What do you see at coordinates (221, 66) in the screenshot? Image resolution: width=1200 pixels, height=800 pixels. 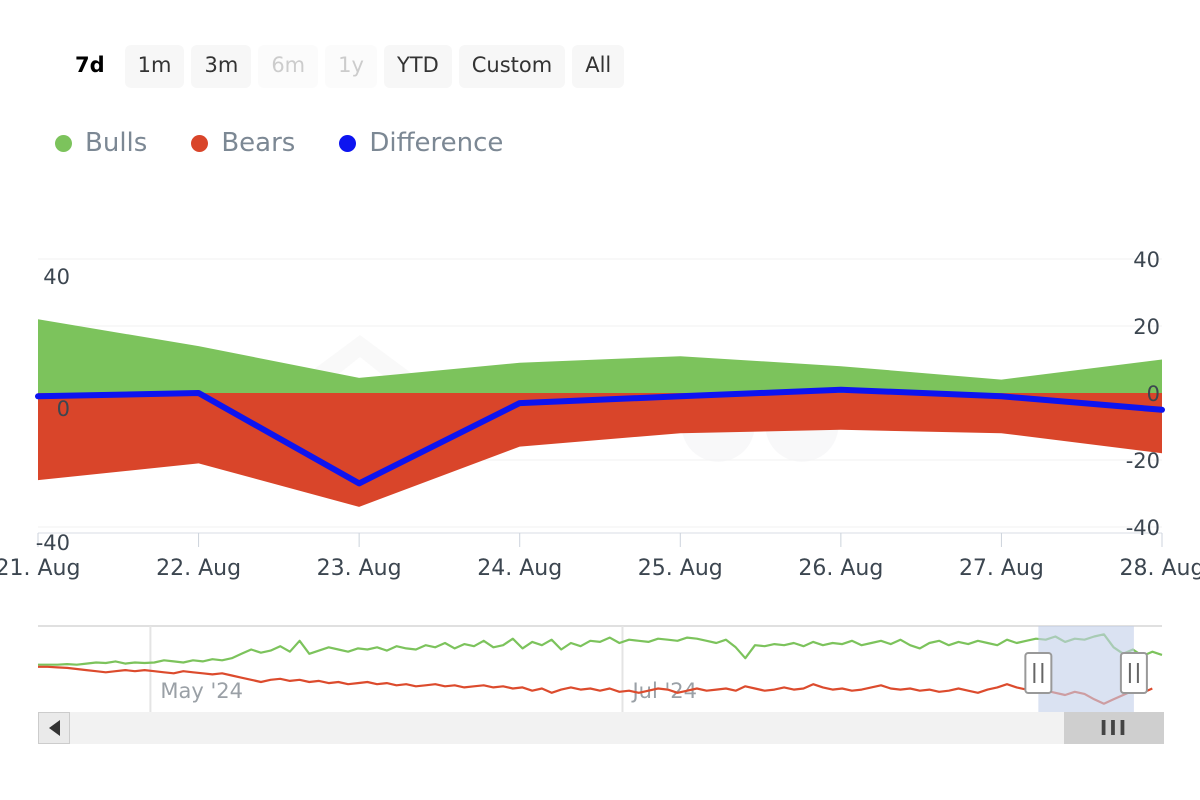 I see `range-button-3m: 3m` at bounding box center [221, 66].